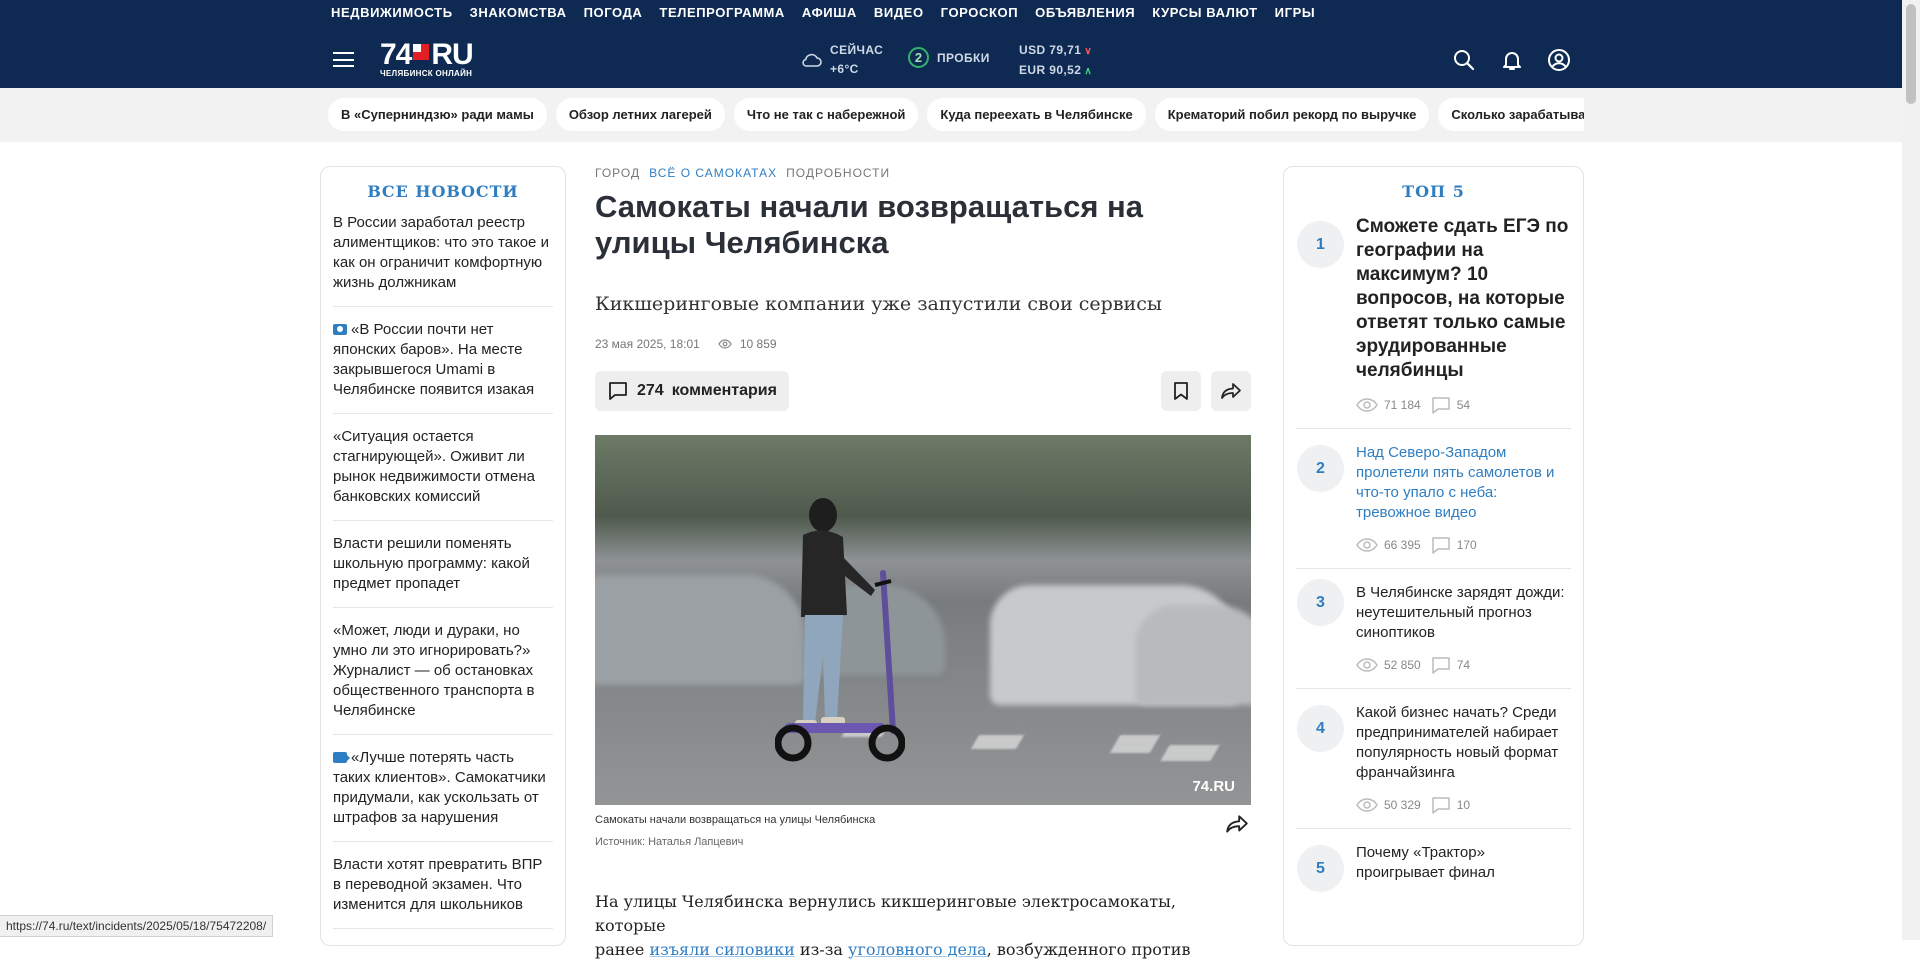 This screenshot has height=962, width=1920. Describe the element at coordinates (1036, 114) in the screenshot. I see `quick-link: Куда переехать в Челябинске` at that location.